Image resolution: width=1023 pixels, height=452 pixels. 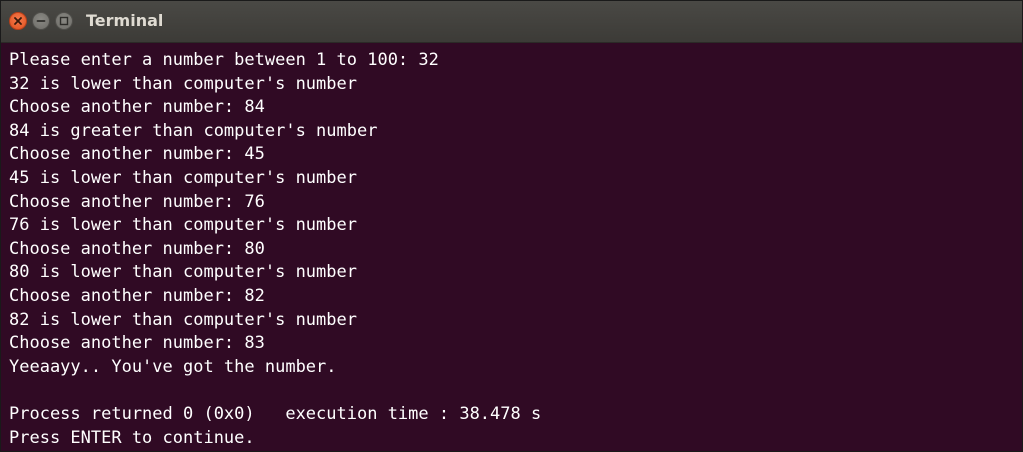 What do you see at coordinates (137, 154) in the screenshot?
I see `terminal-line: Choose another number: 45` at bounding box center [137, 154].